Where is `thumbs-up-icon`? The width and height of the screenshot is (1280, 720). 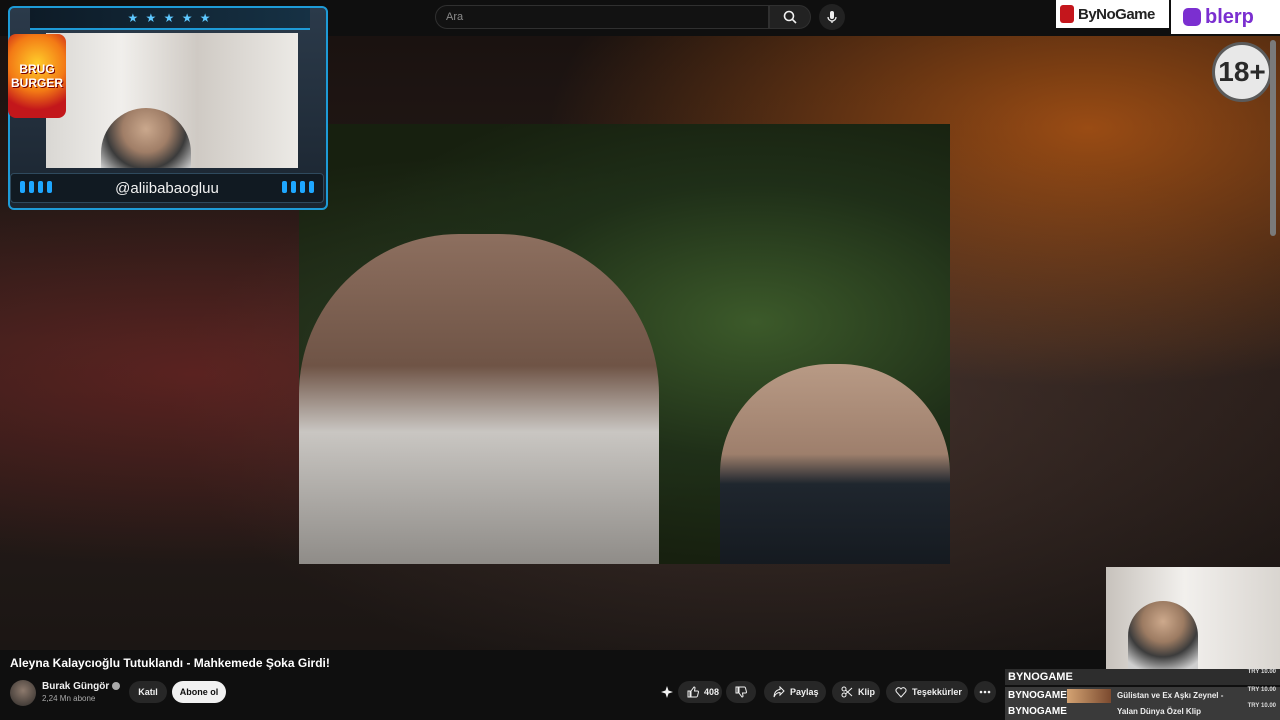 thumbs-up-icon is located at coordinates (693, 692).